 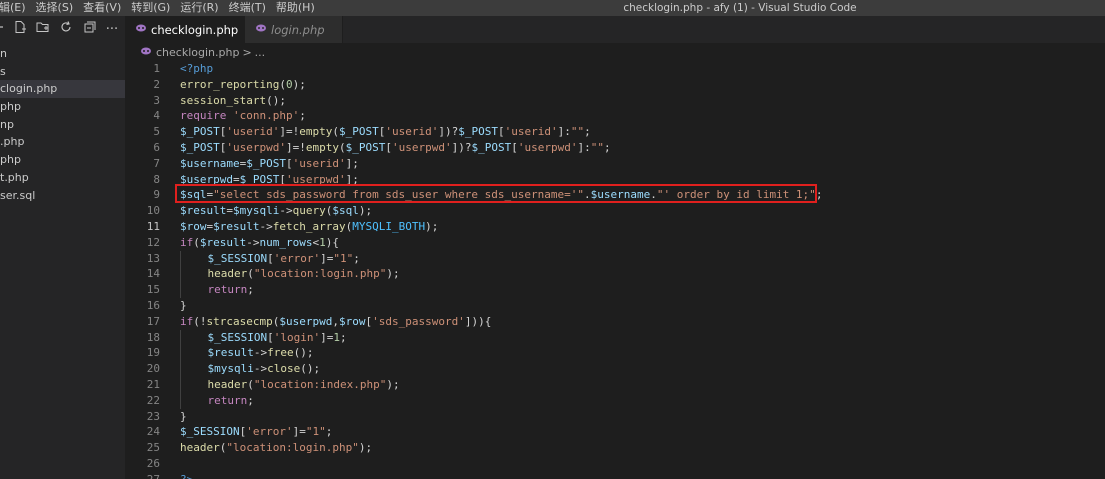 I want to click on code-text: return;, so click(x=207, y=290).